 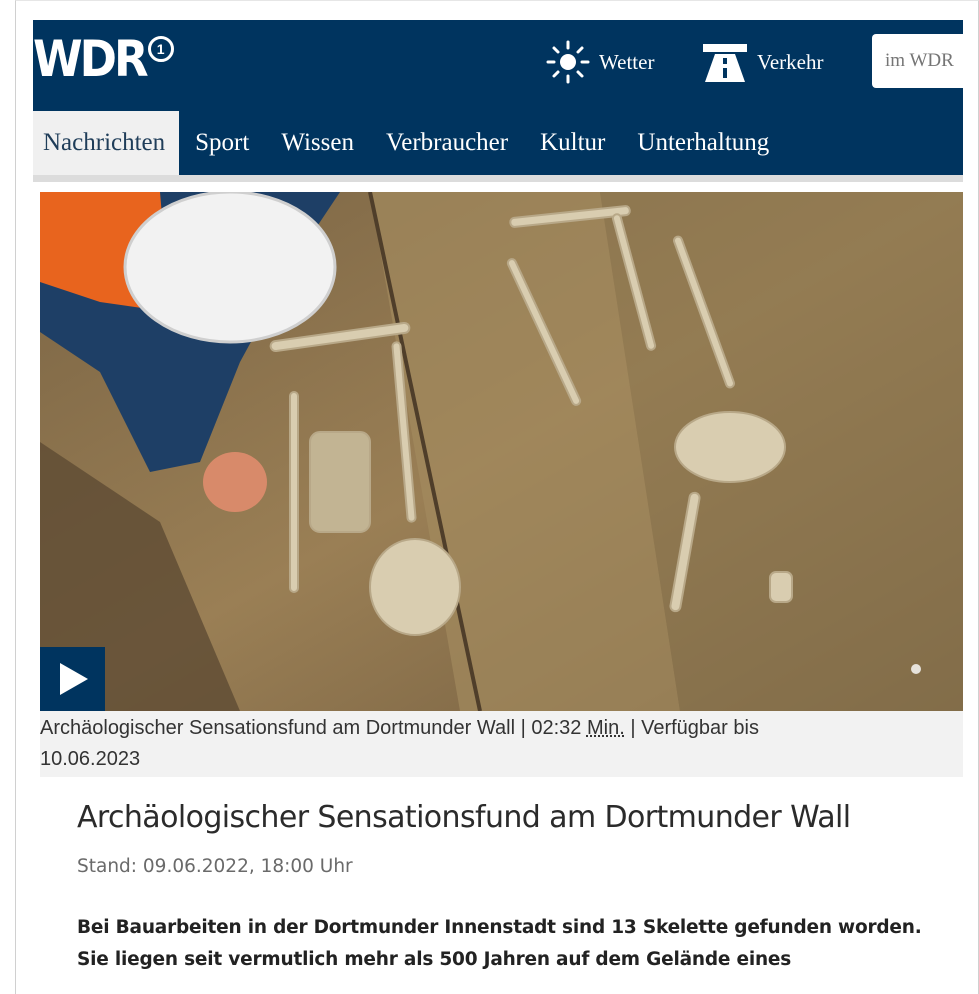 What do you see at coordinates (317, 143) in the screenshot?
I see `nav-item-wissen: Wissen` at bounding box center [317, 143].